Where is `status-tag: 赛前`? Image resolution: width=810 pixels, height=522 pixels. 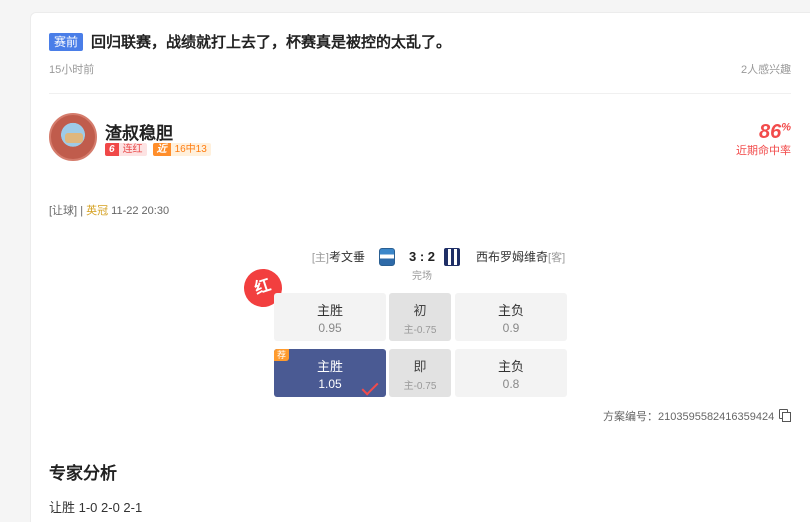 status-tag: 赛前 is located at coordinates (66, 41).